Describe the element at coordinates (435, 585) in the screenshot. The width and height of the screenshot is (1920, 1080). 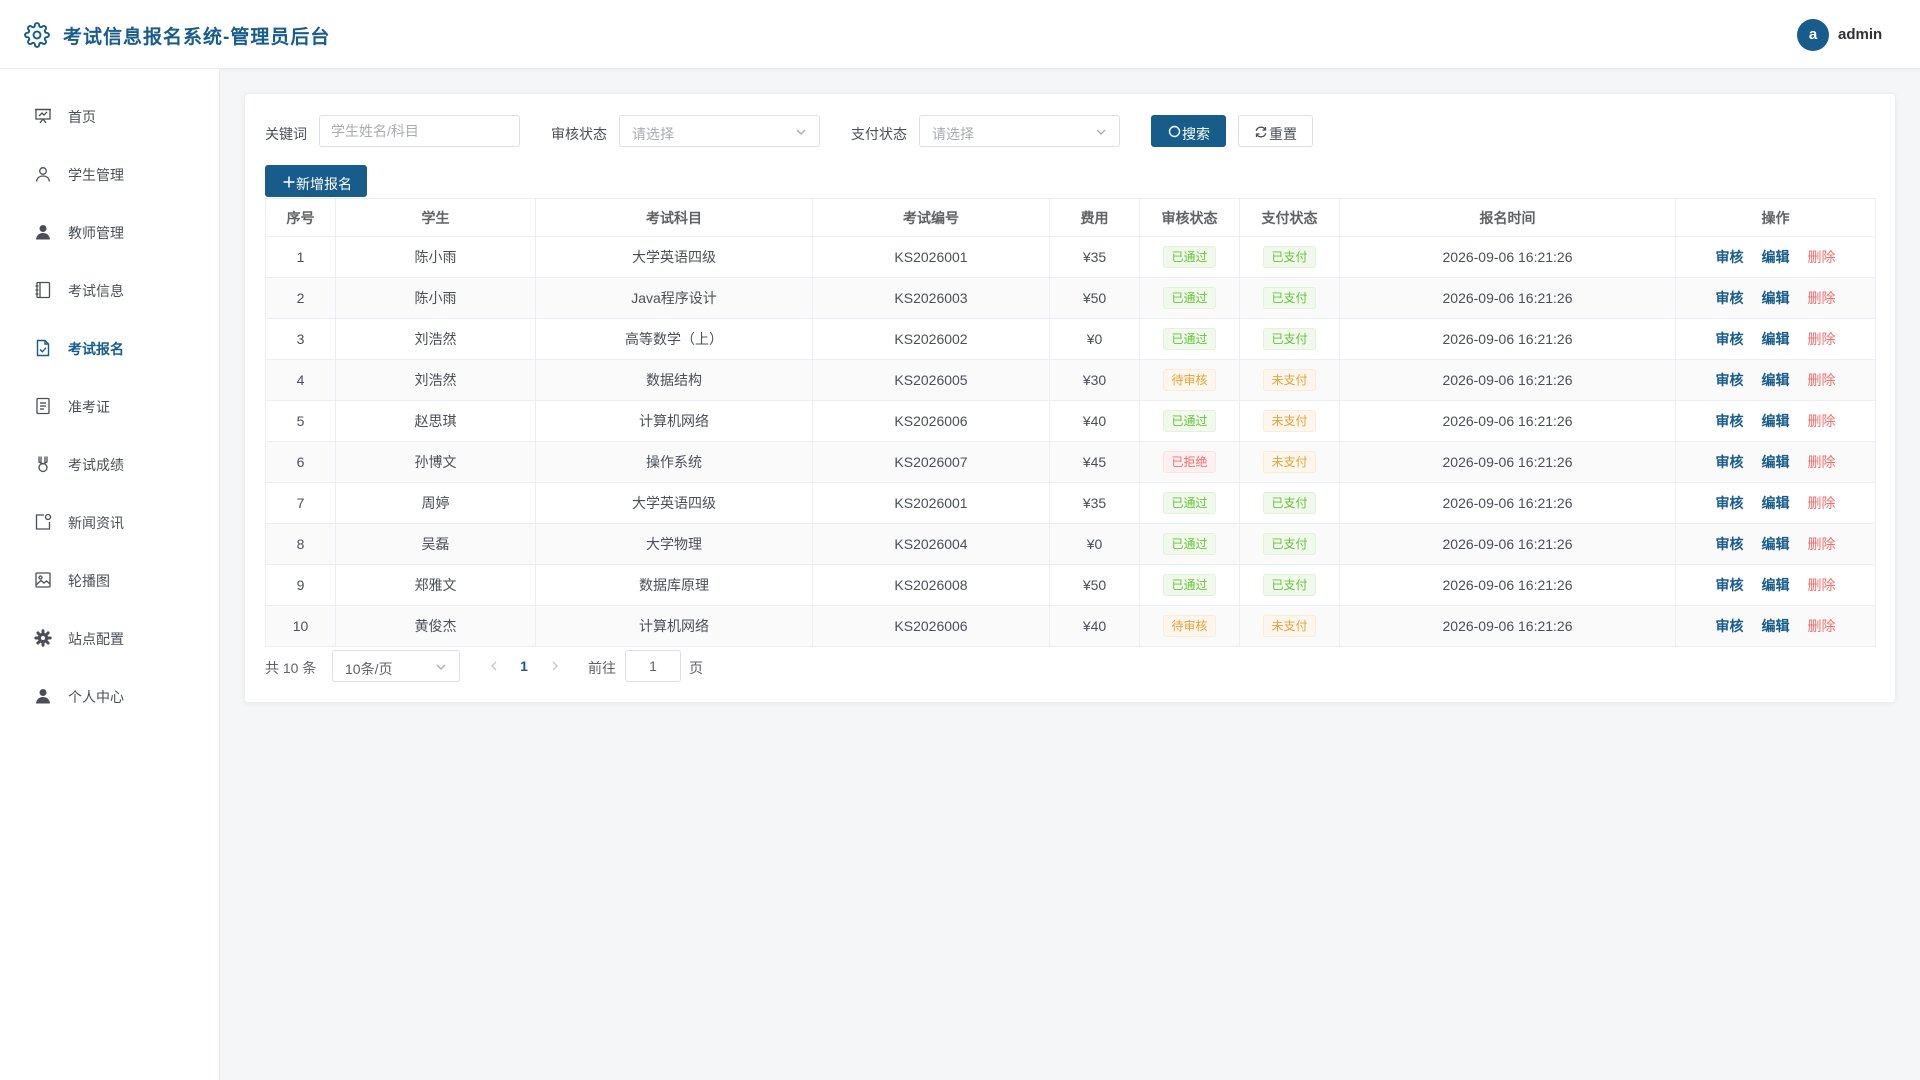
I see `student-name: 郑雅文` at that location.